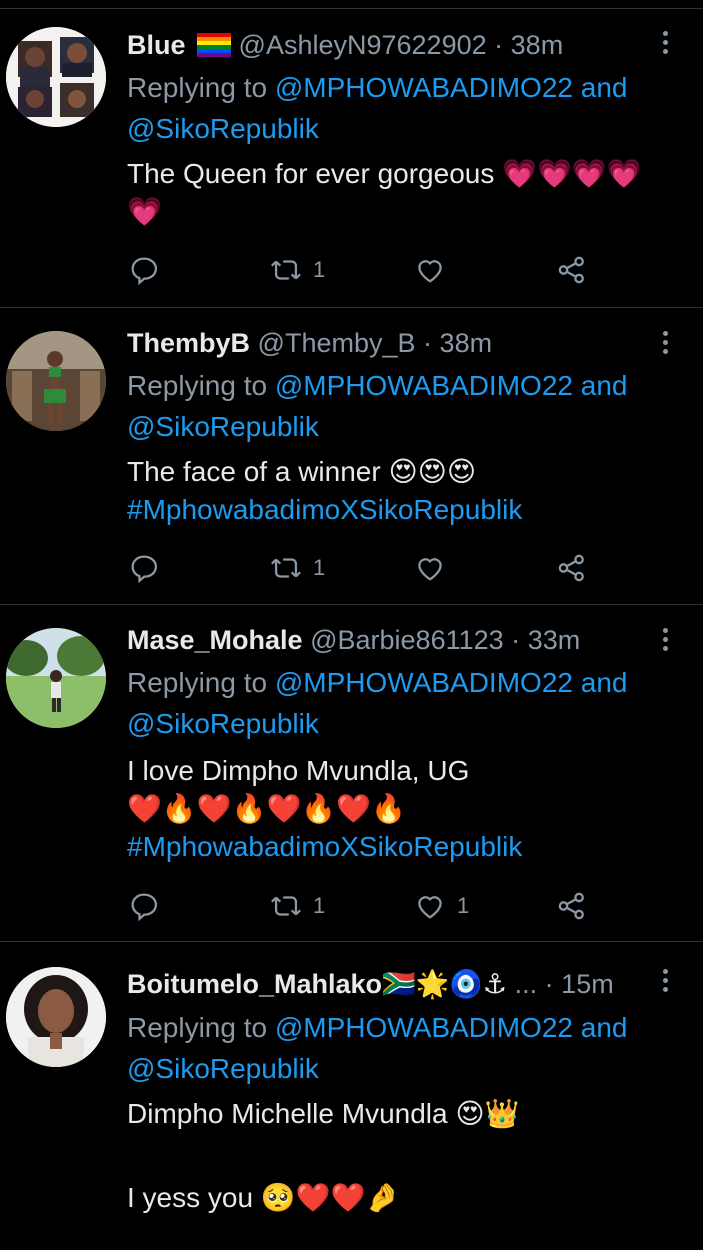 The width and height of the screenshot is (703, 1250). What do you see at coordinates (463, 905) in the screenshot?
I see `like-count: 1` at bounding box center [463, 905].